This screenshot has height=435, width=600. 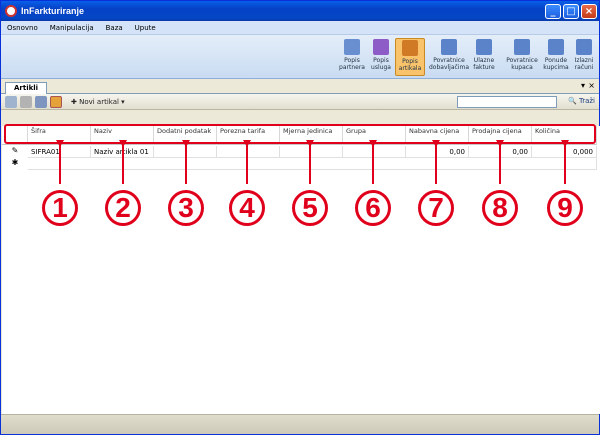 I want to click on search-button: 🔍 Traži, so click(x=581, y=101).